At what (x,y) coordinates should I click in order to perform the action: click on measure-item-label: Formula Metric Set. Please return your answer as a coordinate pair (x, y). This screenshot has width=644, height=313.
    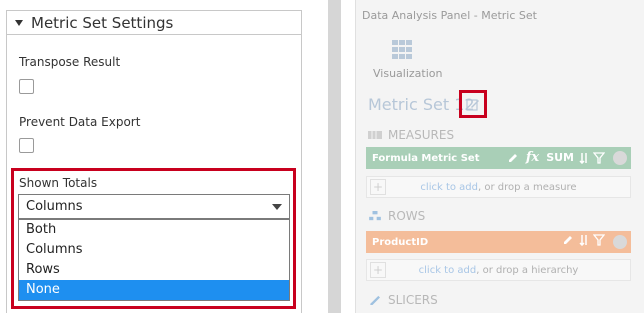
    Looking at the image, I should click on (426, 158).